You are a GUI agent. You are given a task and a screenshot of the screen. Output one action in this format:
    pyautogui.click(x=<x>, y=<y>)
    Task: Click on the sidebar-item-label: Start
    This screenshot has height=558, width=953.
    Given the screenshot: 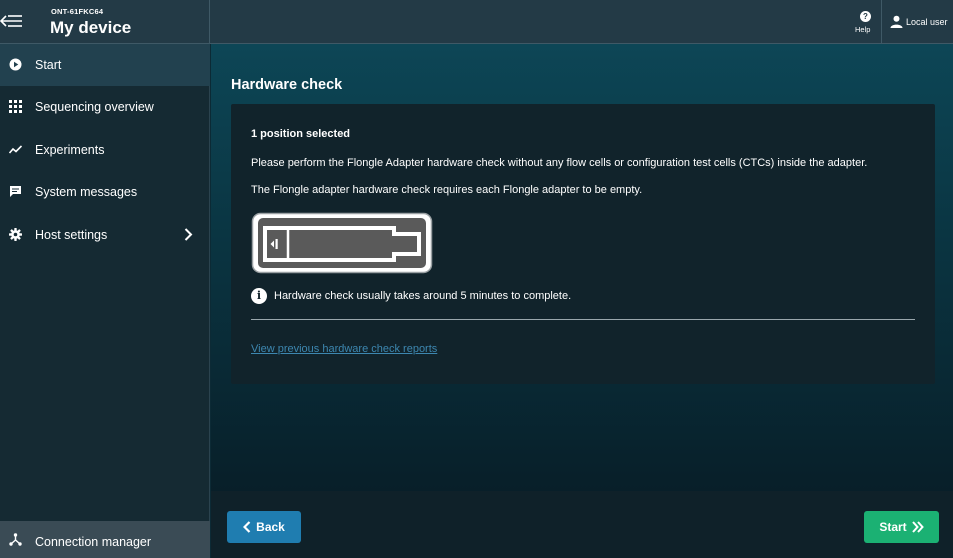 What is the action you would take?
    pyautogui.click(x=48, y=65)
    